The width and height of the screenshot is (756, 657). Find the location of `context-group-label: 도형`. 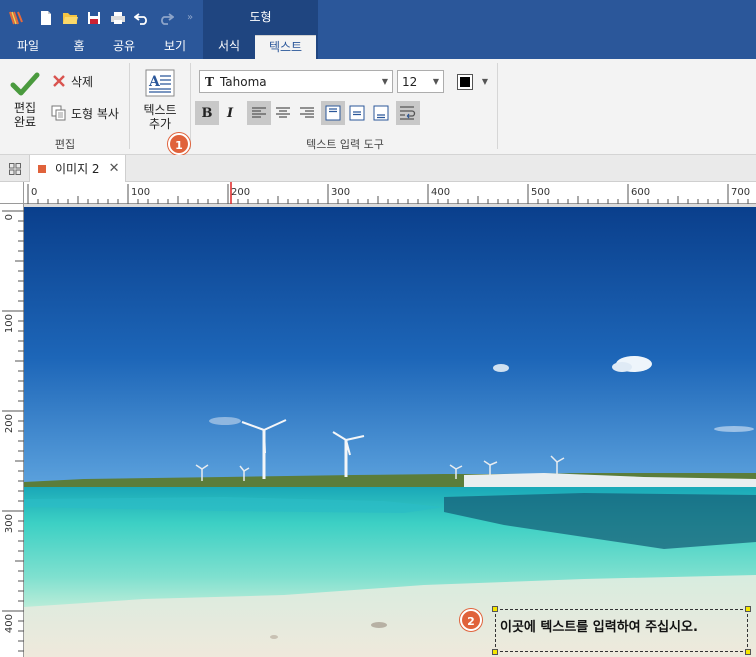

context-group-label: 도형 is located at coordinates (260, 17).